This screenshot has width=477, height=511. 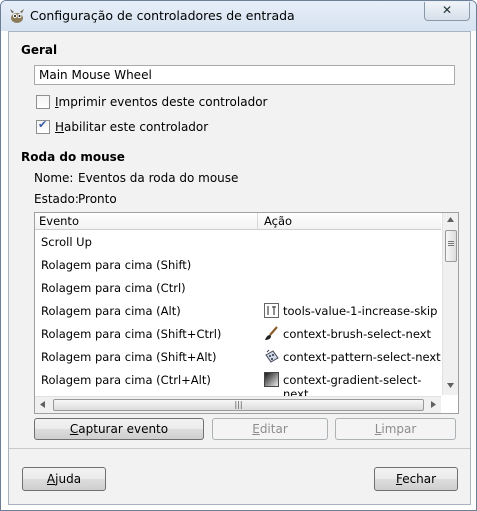 What do you see at coordinates (238, 288) in the screenshot?
I see `table-row: Rolagem para cima (Ctrl)` at bounding box center [238, 288].